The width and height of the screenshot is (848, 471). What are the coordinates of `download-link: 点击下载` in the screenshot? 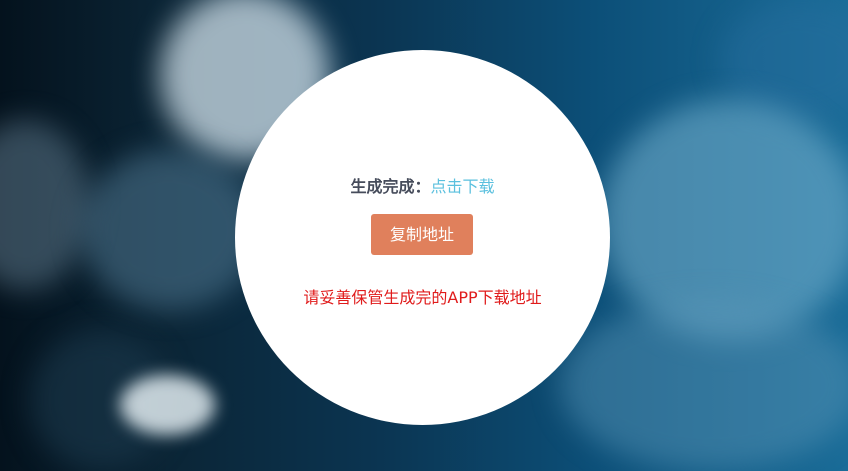 It's located at (463, 186).